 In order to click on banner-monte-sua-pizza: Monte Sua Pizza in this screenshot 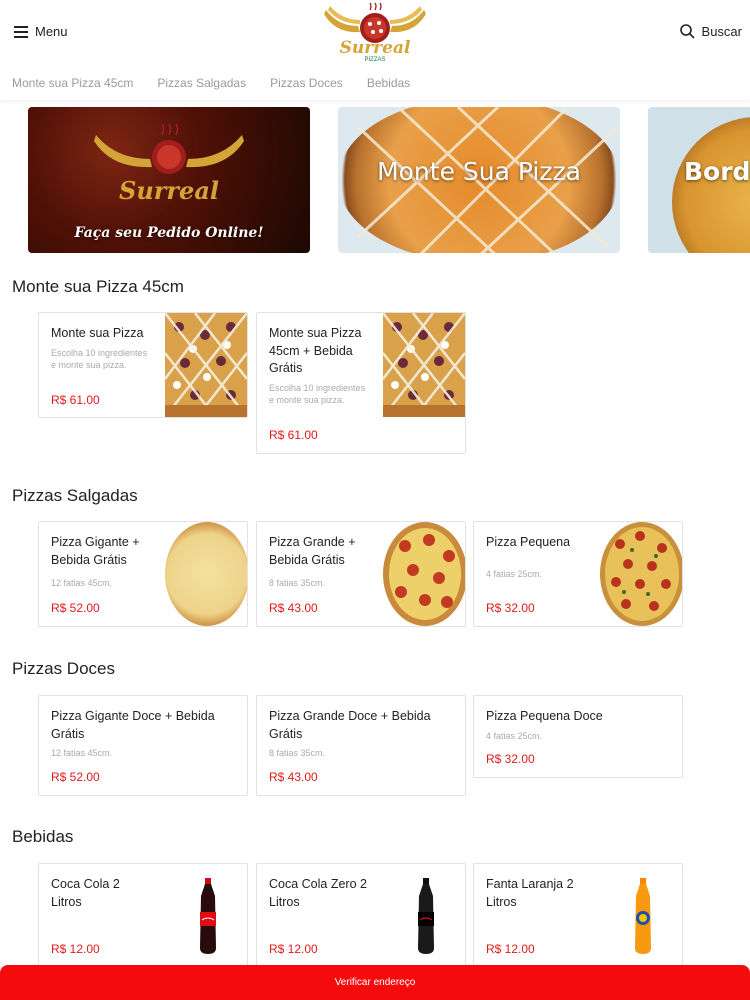, I will do `click(479, 180)`.